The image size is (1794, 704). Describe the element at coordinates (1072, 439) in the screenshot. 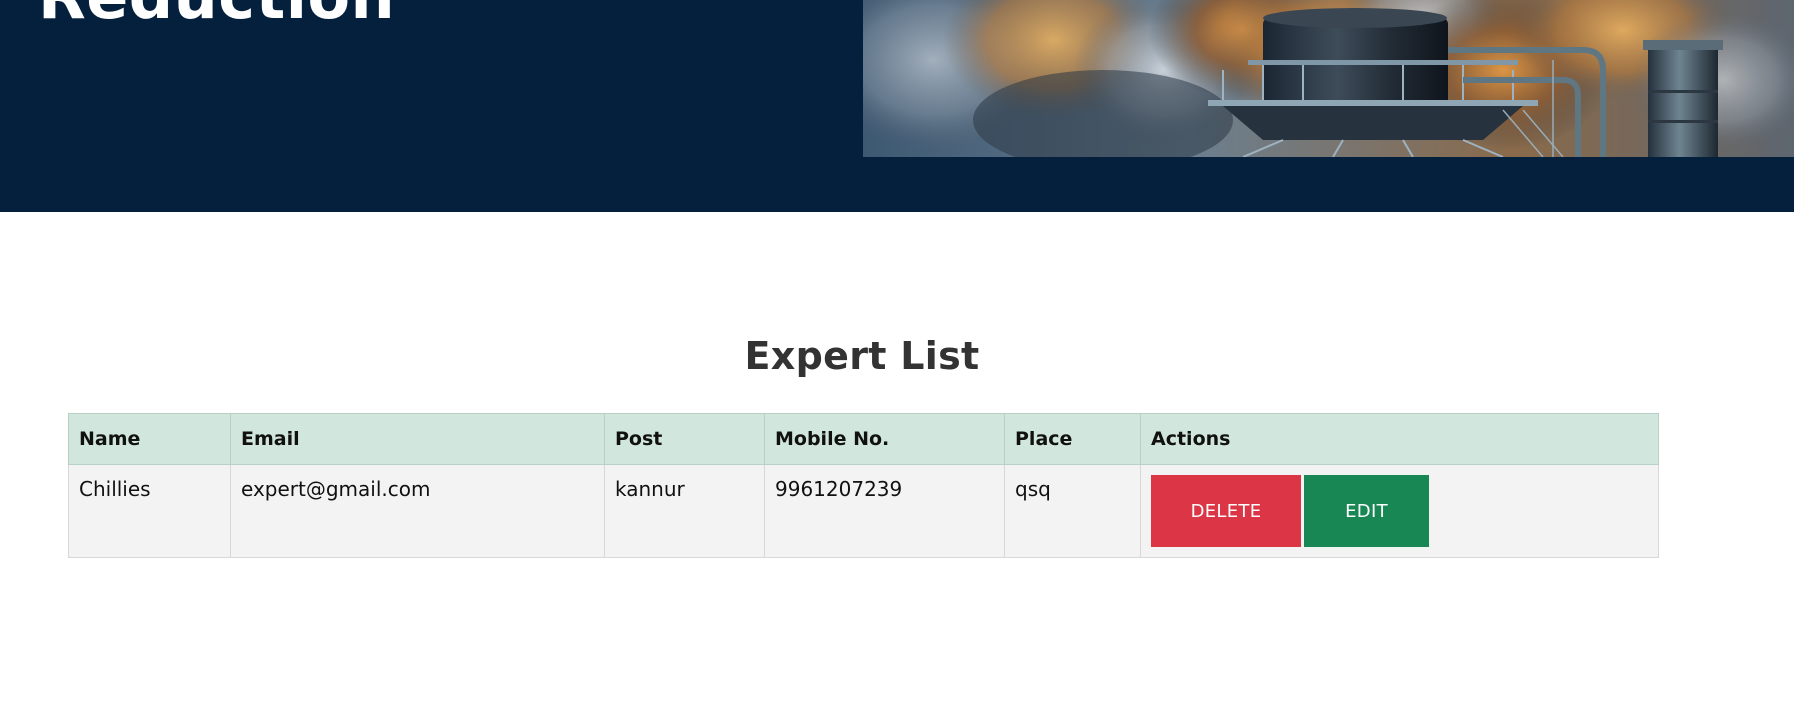

I see `column-header-place: Place` at that location.